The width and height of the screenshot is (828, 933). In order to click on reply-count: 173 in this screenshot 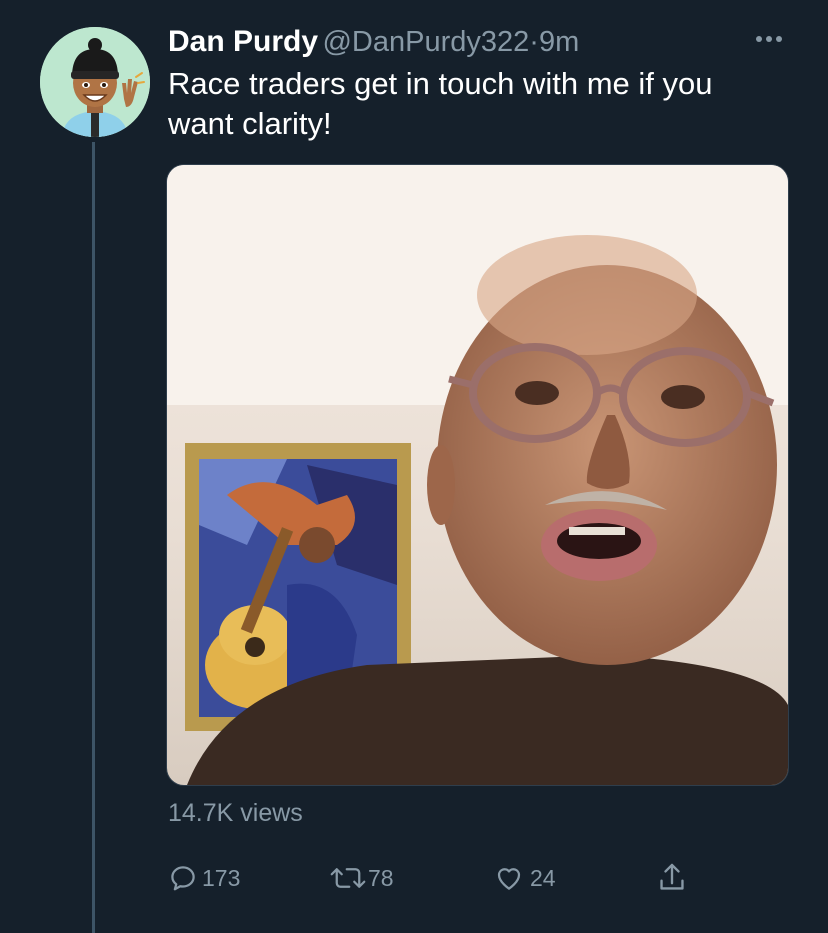, I will do `click(221, 877)`.